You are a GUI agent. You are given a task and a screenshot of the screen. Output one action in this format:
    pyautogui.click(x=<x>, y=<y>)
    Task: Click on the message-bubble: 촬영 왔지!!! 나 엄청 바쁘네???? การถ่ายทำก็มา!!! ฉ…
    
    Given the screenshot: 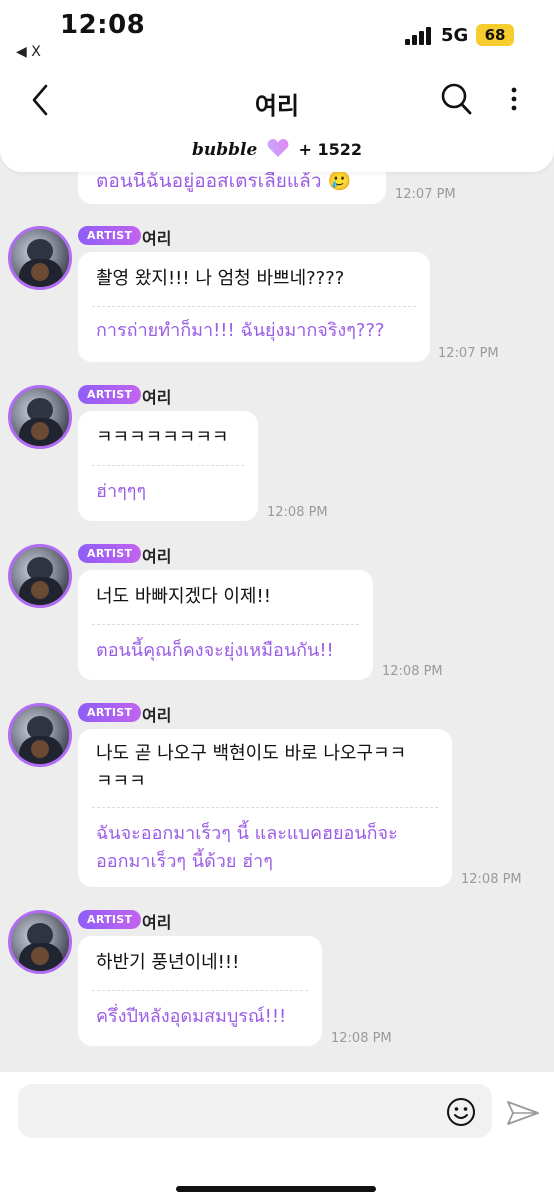 What is the action you would take?
    pyautogui.click(x=254, y=307)
    